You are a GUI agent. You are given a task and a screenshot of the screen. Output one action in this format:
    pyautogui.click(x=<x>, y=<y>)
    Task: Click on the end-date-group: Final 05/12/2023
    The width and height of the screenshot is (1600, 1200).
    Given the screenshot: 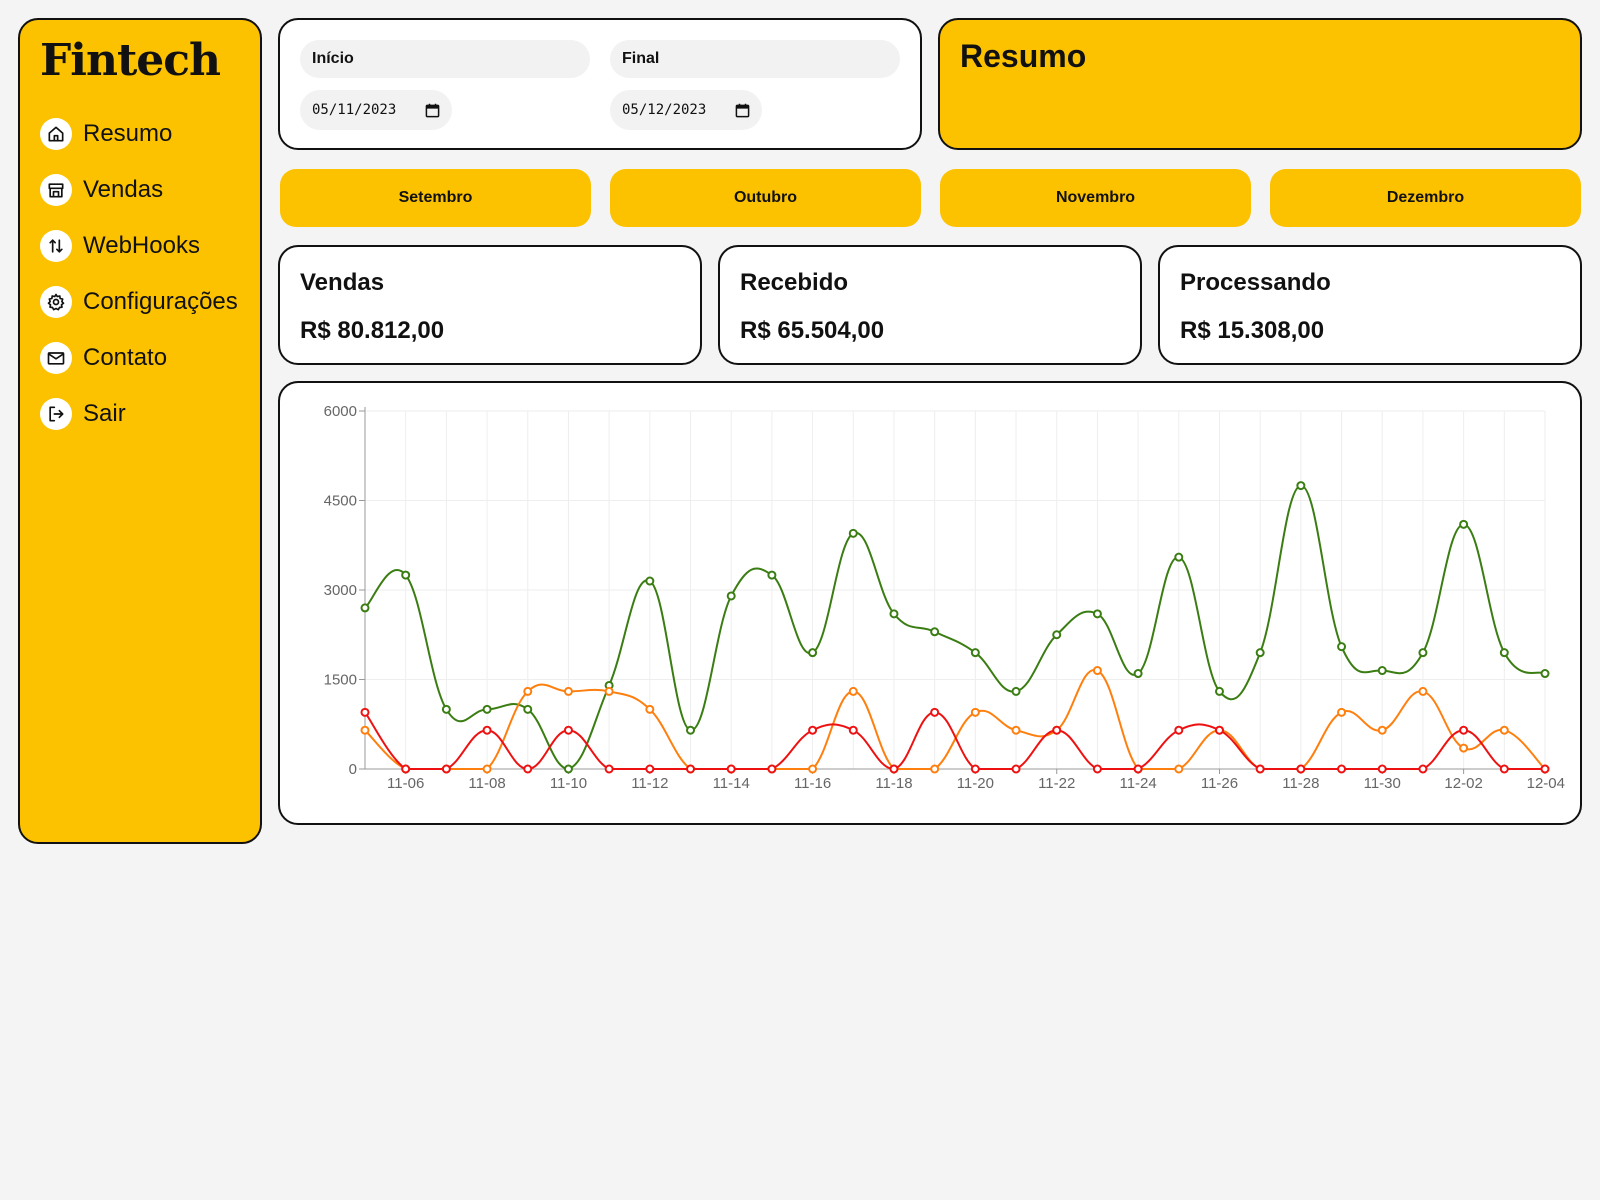 What is the action you would take?
    pyautogui.click(x=755, y=85)
    